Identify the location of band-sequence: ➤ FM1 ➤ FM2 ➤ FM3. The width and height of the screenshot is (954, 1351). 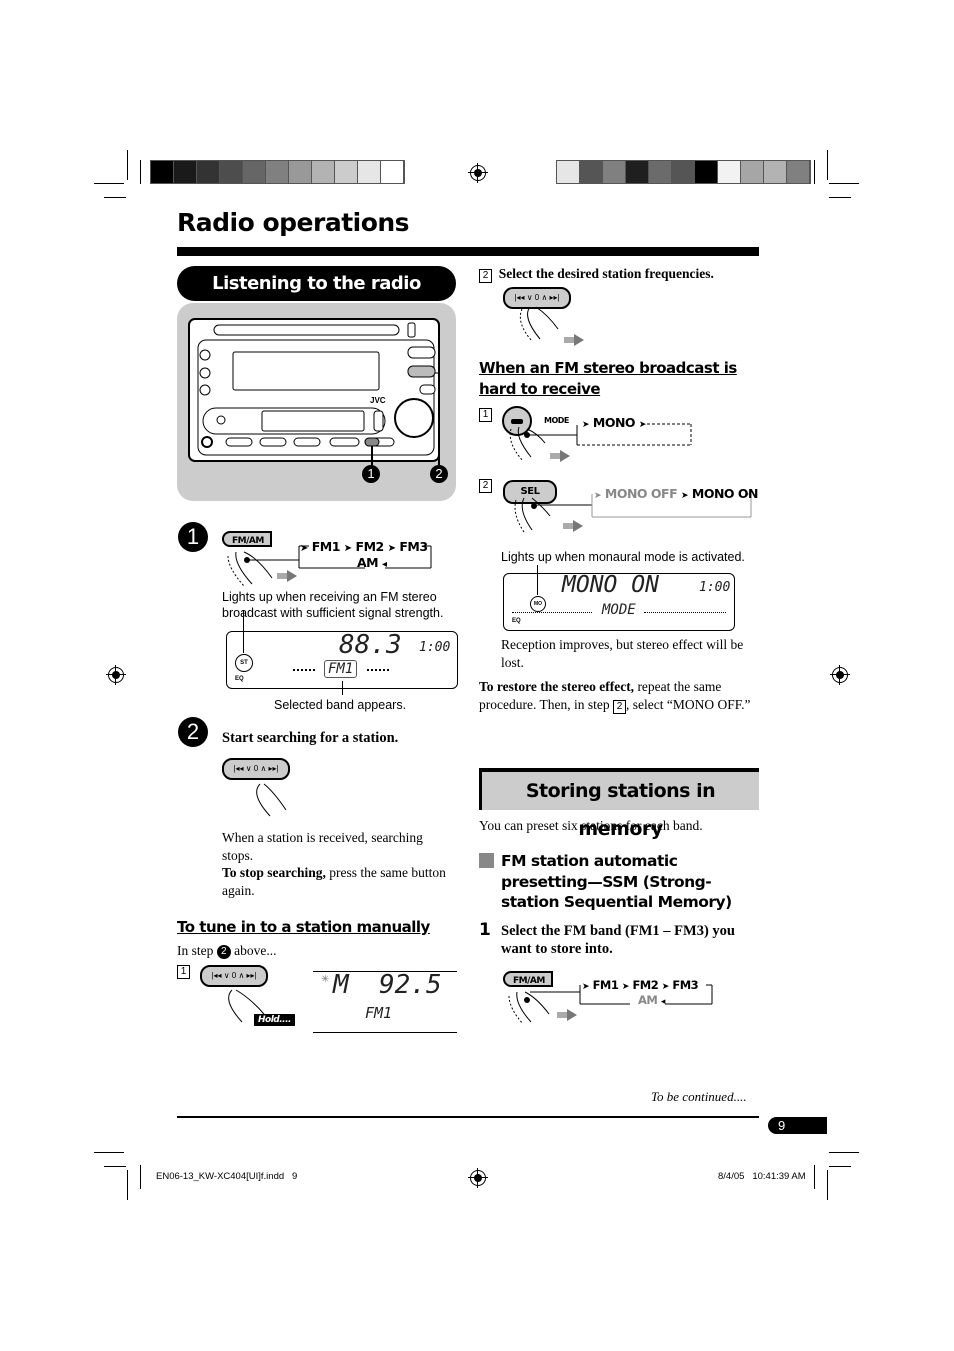
(364, 546).